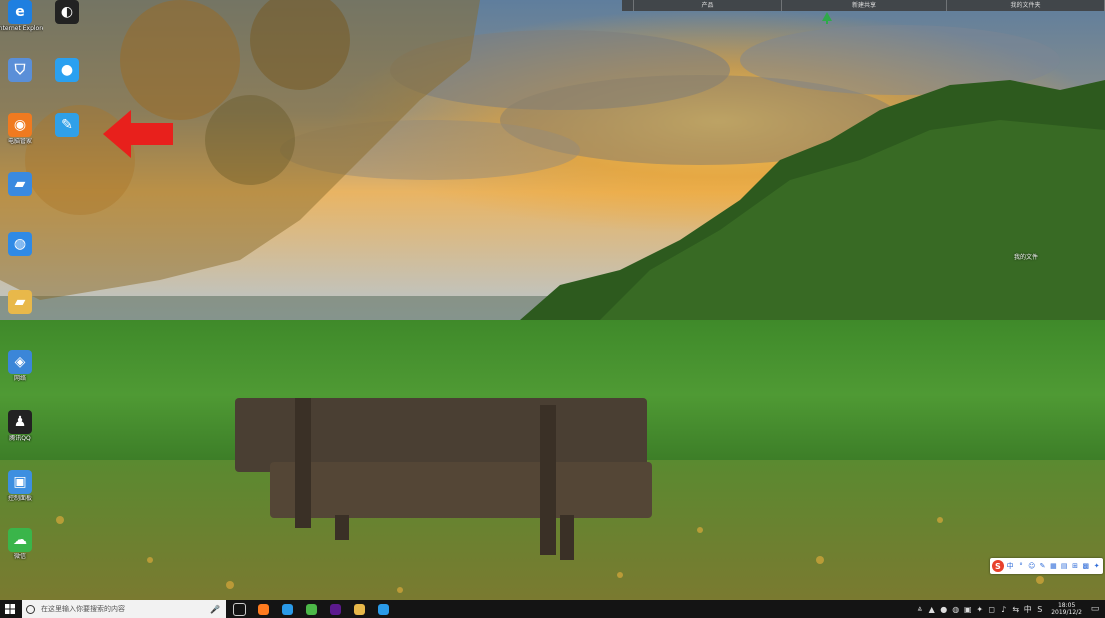 This screenshot has width=1105, height=618. I want to click on obs-icon: ◐, so click(67, 12).